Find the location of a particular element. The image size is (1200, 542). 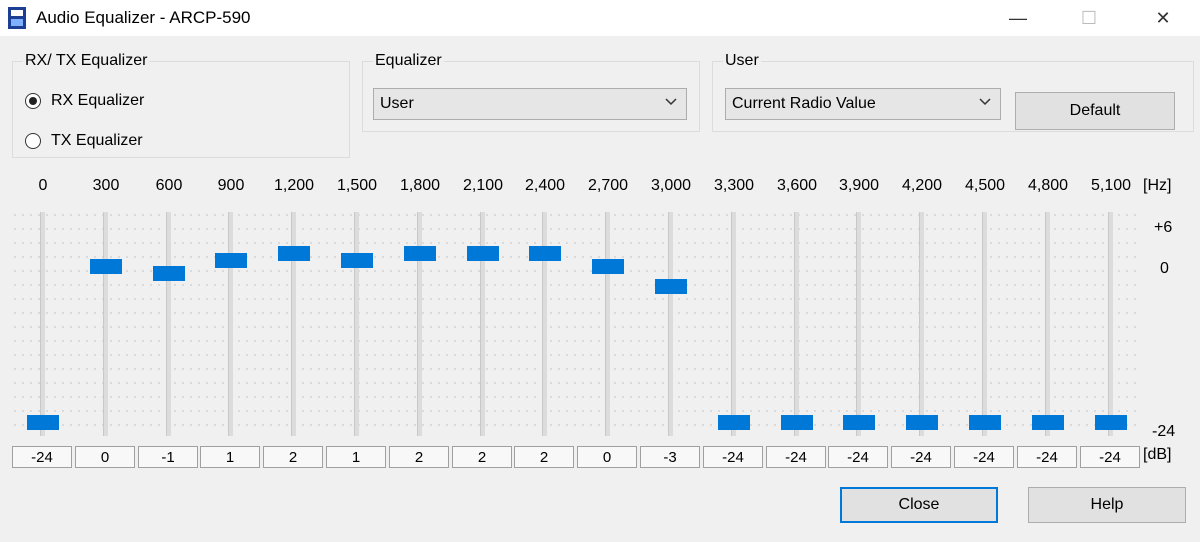

scale-bottom-label: -24 is located at coordinates (1164, 431).